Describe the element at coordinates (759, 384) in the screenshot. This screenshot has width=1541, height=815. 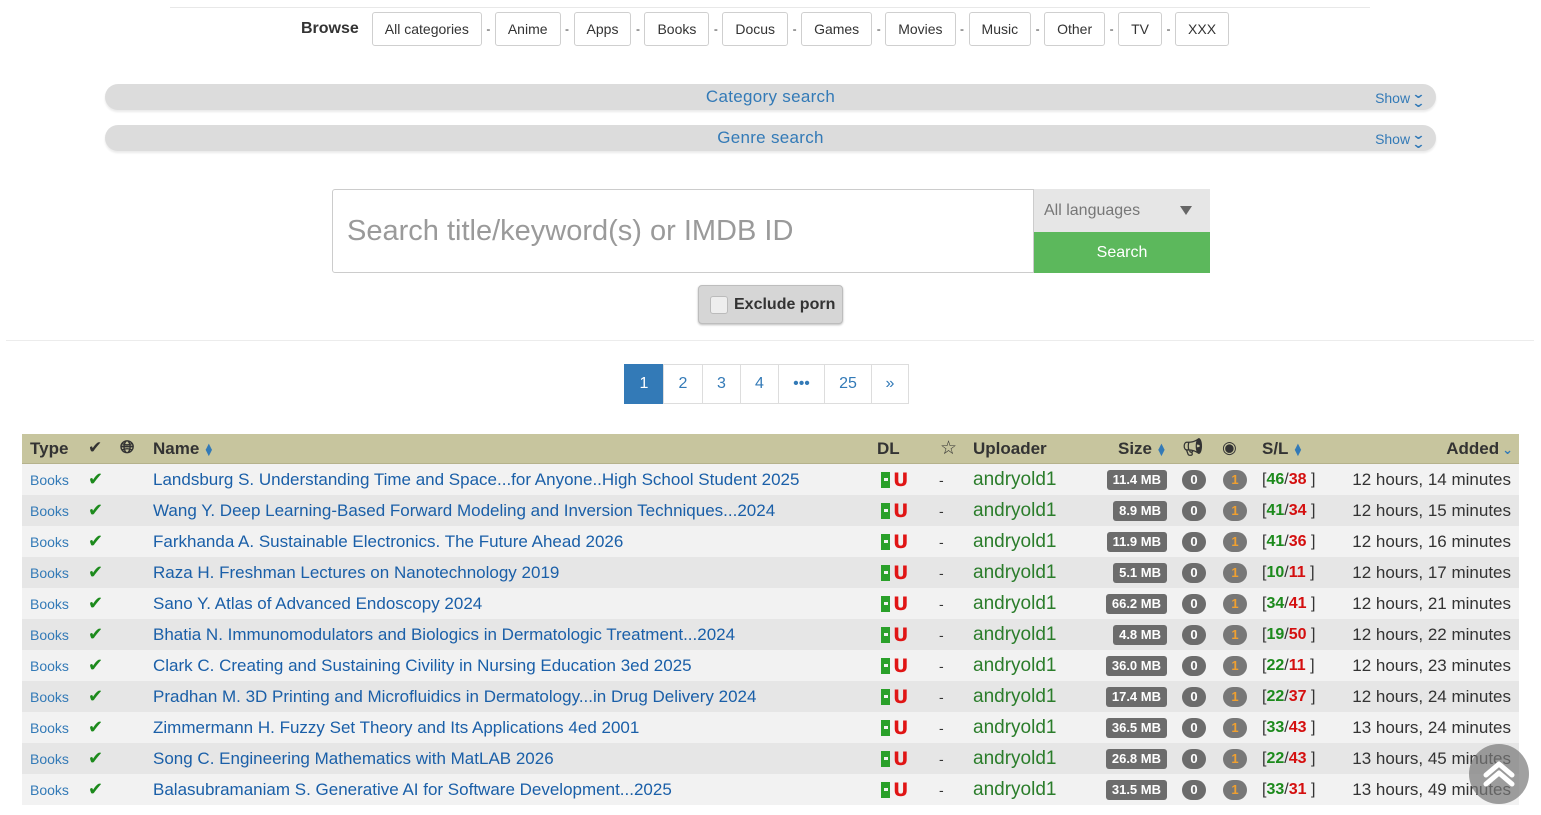
I see `page-link: 4` at that location.